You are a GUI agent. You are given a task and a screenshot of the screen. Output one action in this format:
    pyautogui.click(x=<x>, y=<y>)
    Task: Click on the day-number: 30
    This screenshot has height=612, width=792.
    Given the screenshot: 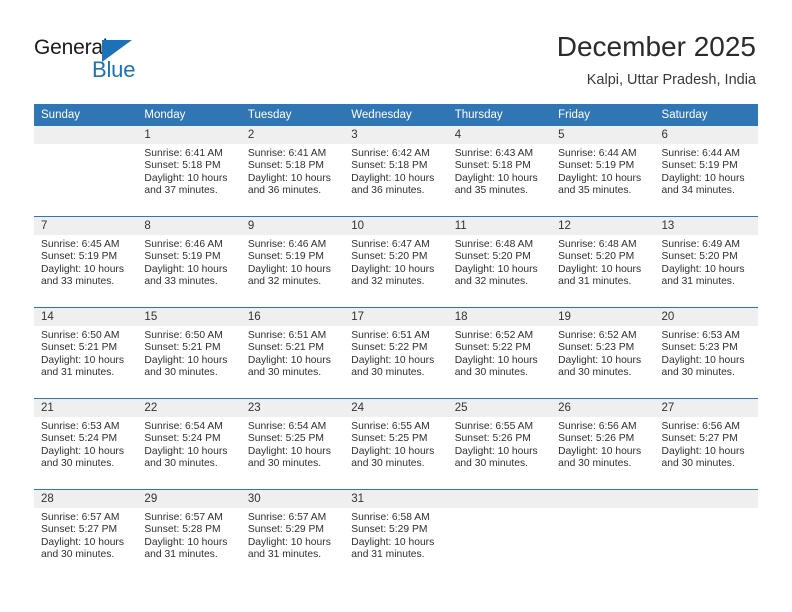 What is the action you would take?
    pyautogui.click(x=292, y=499)
    